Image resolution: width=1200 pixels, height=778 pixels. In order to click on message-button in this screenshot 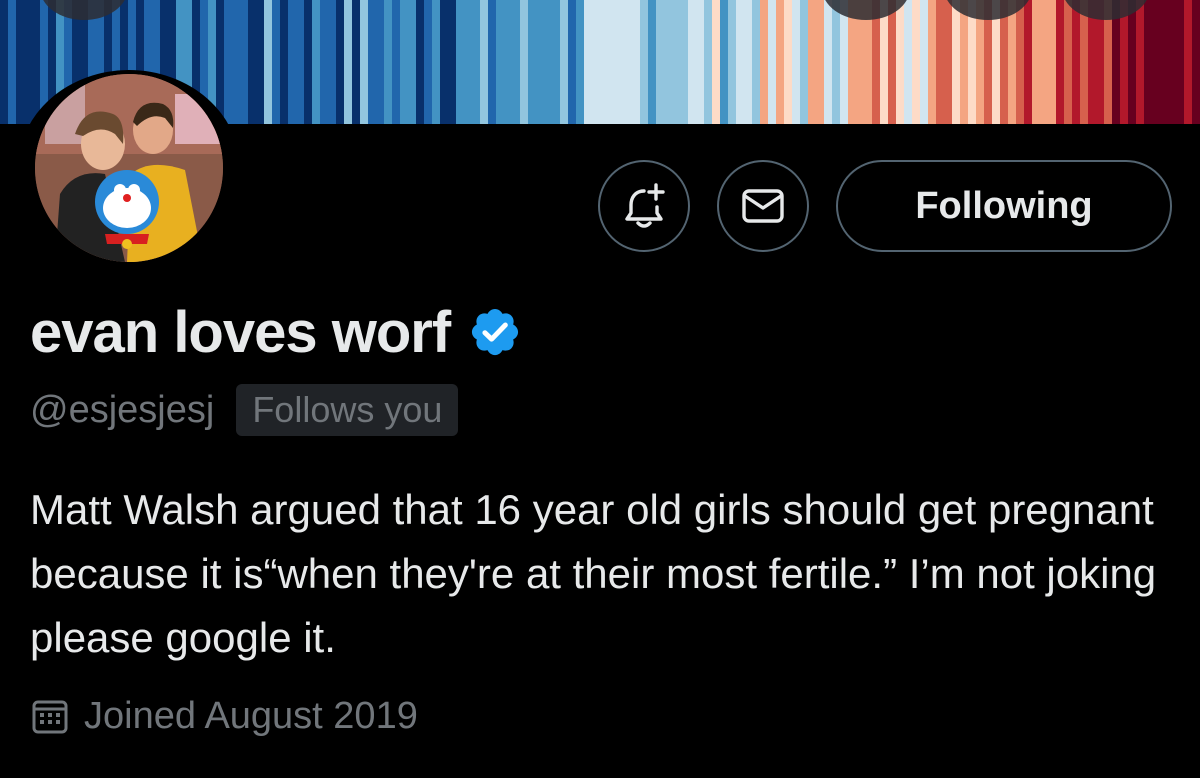, I will do `click(763, 206)`.